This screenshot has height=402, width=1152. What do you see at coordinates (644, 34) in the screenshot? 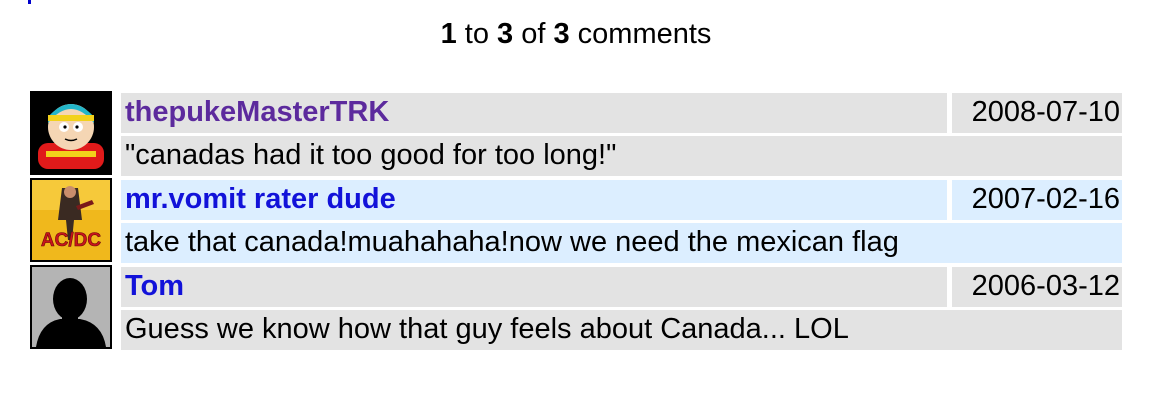
I see `pager-suffix: comments` at bounding box center [644, 34].